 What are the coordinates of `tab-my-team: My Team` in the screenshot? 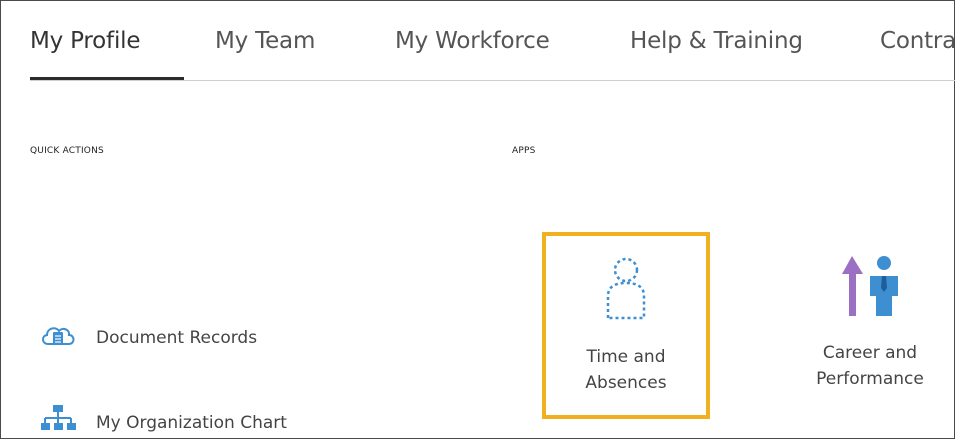 It's located at (265, 41).